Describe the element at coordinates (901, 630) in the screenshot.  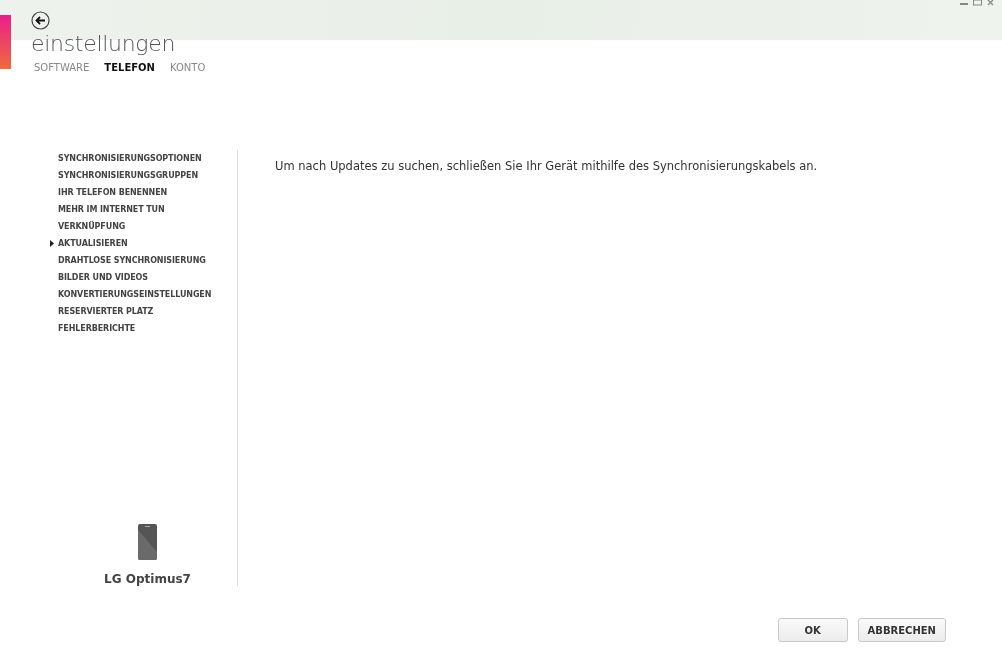
I see `cancel-button: ABBRECHEN` at that location.